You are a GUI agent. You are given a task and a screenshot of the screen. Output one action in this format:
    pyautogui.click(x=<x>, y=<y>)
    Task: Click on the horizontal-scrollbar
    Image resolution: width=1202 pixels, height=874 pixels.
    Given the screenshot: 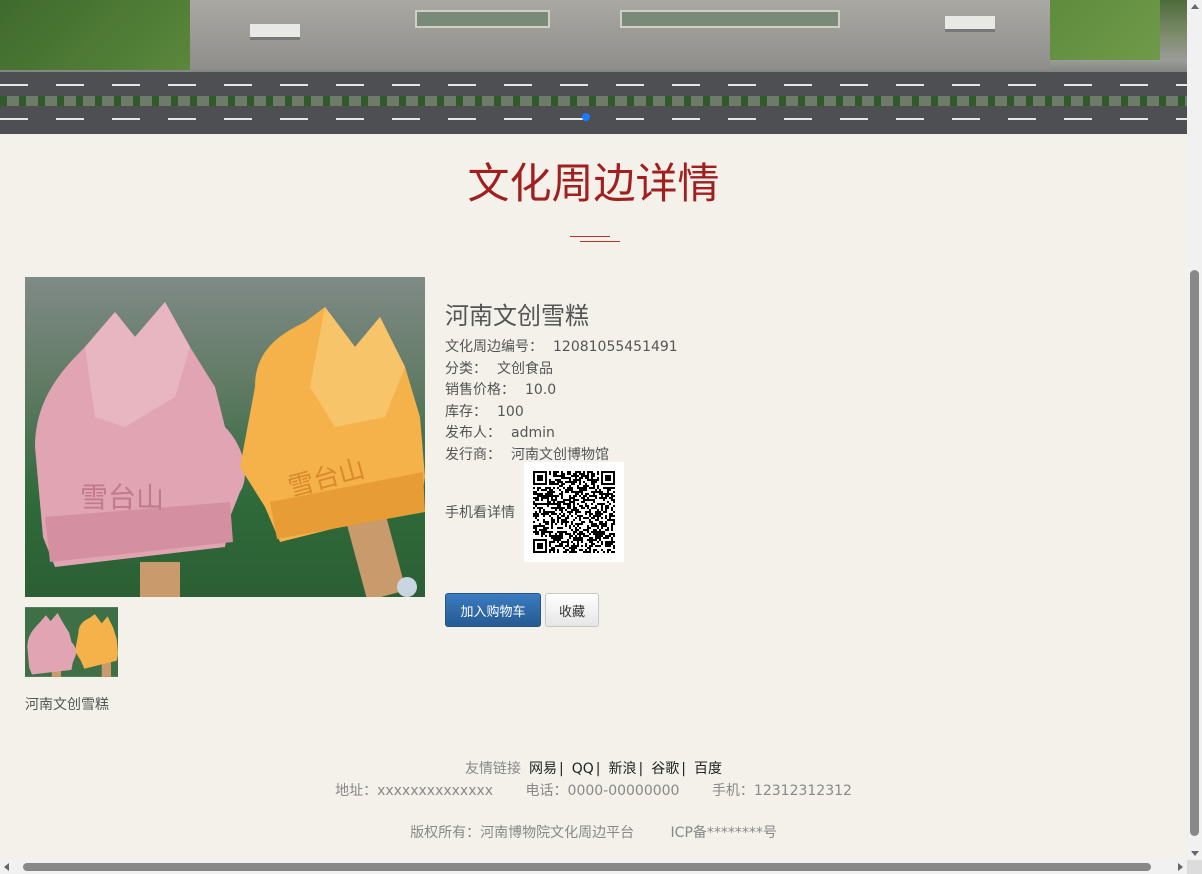 What is the action you would take?
    pyautogui.click(x=593, y=867)
    